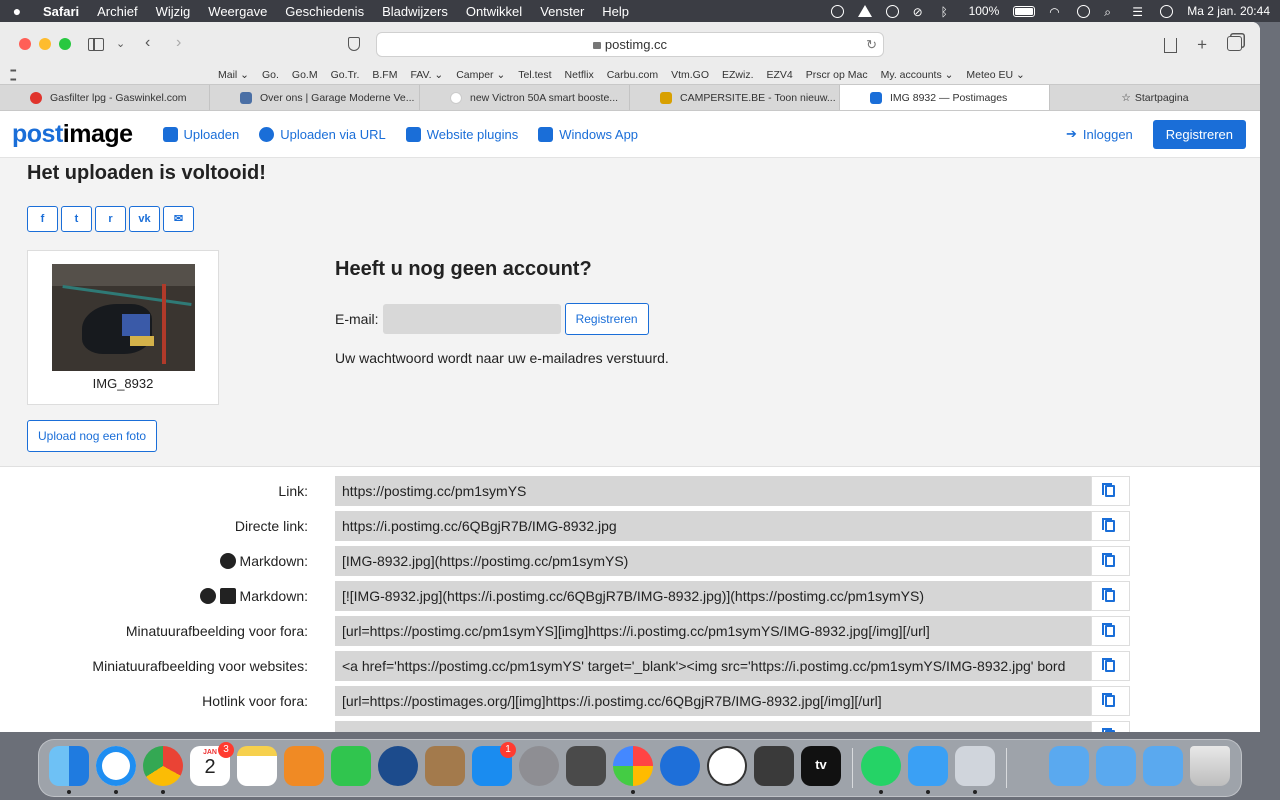 The image size is (1280, 800). I want to click on favorite-ezwiz: EZwiz., so click(738, 75).